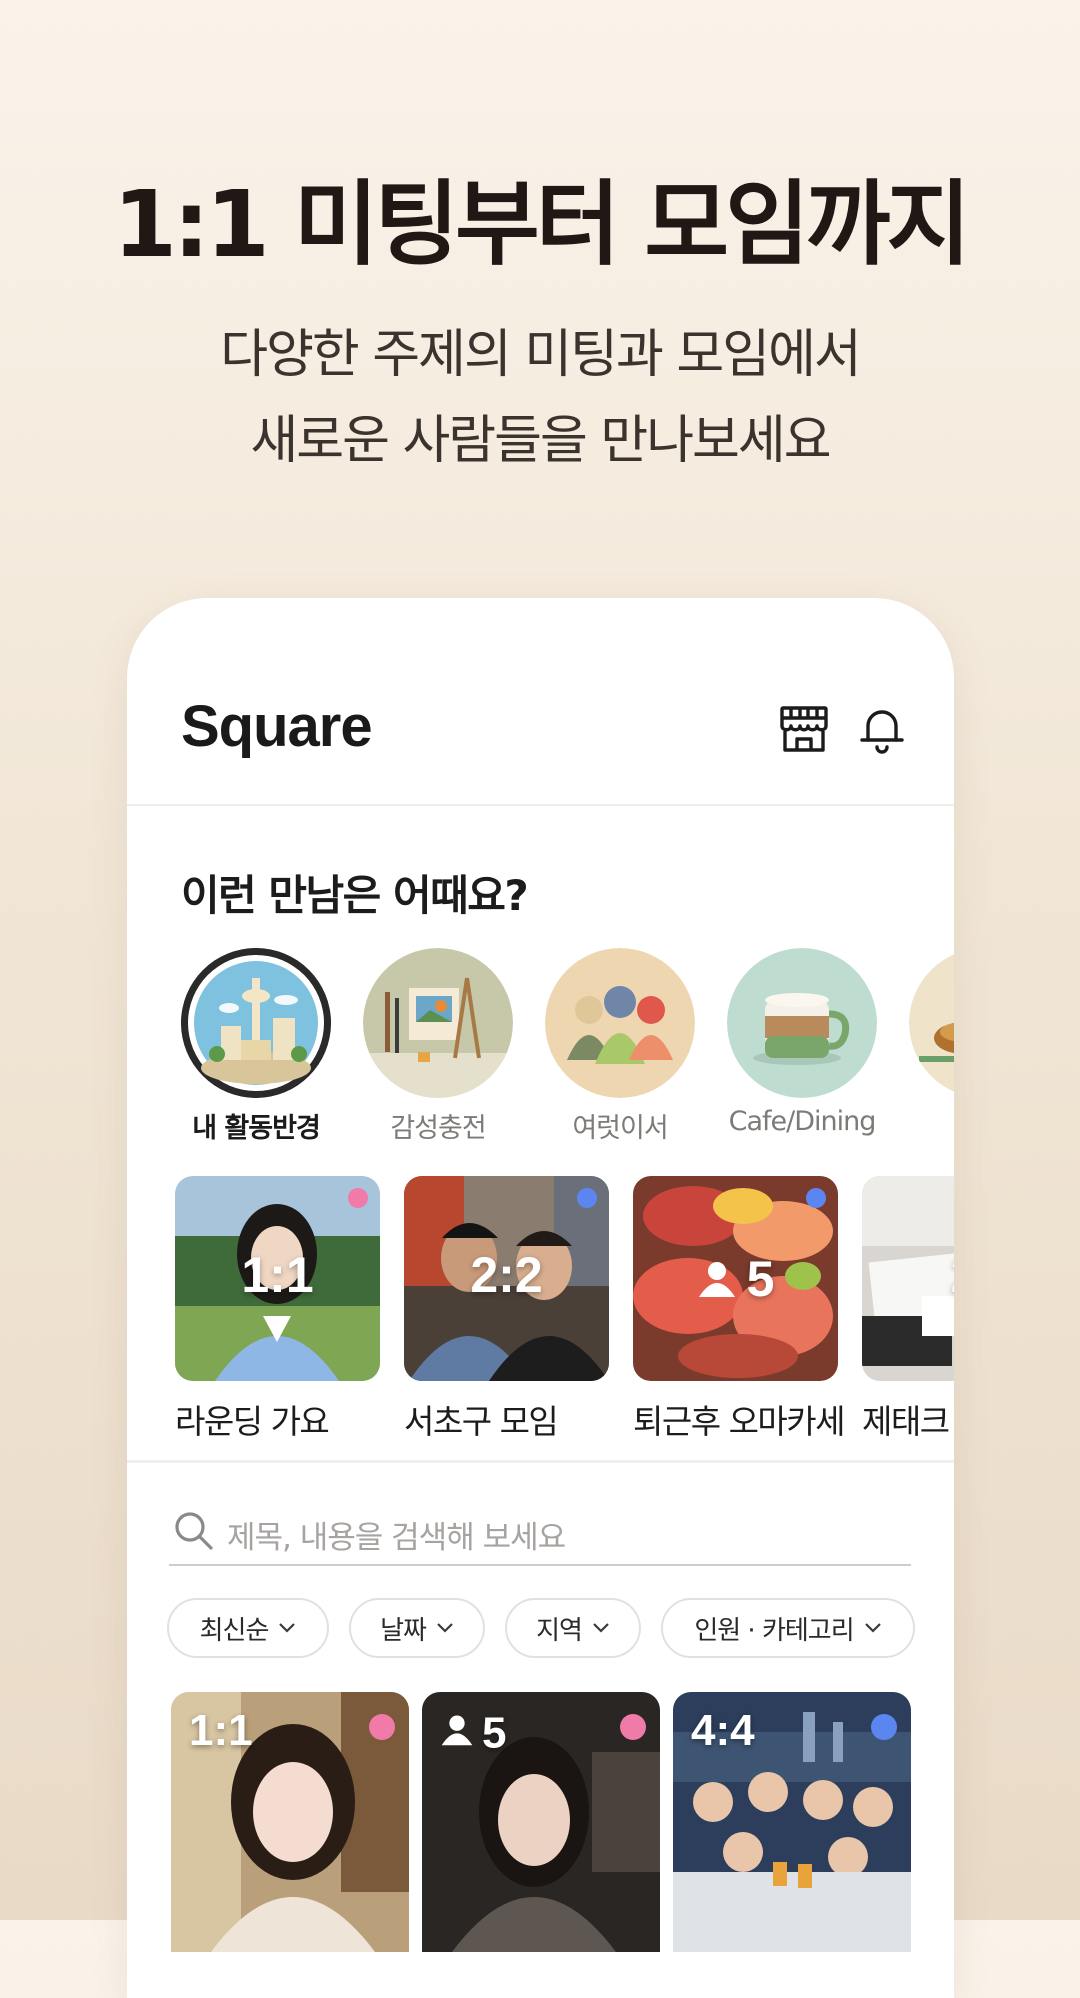 The image size is (1080, 1998). Describe the element at coordinates (620, 1128) in the screenshot. I see `category-label: 여럿이서` at that location.